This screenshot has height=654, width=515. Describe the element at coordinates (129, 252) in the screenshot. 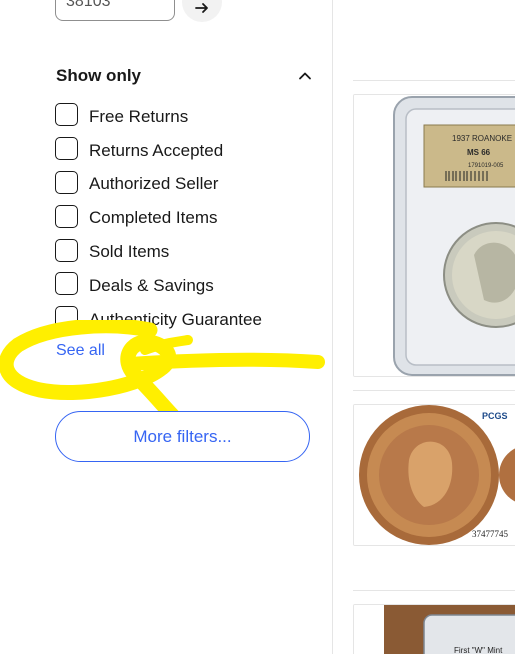

I see `filter-option-label: Sold Items` at that location.